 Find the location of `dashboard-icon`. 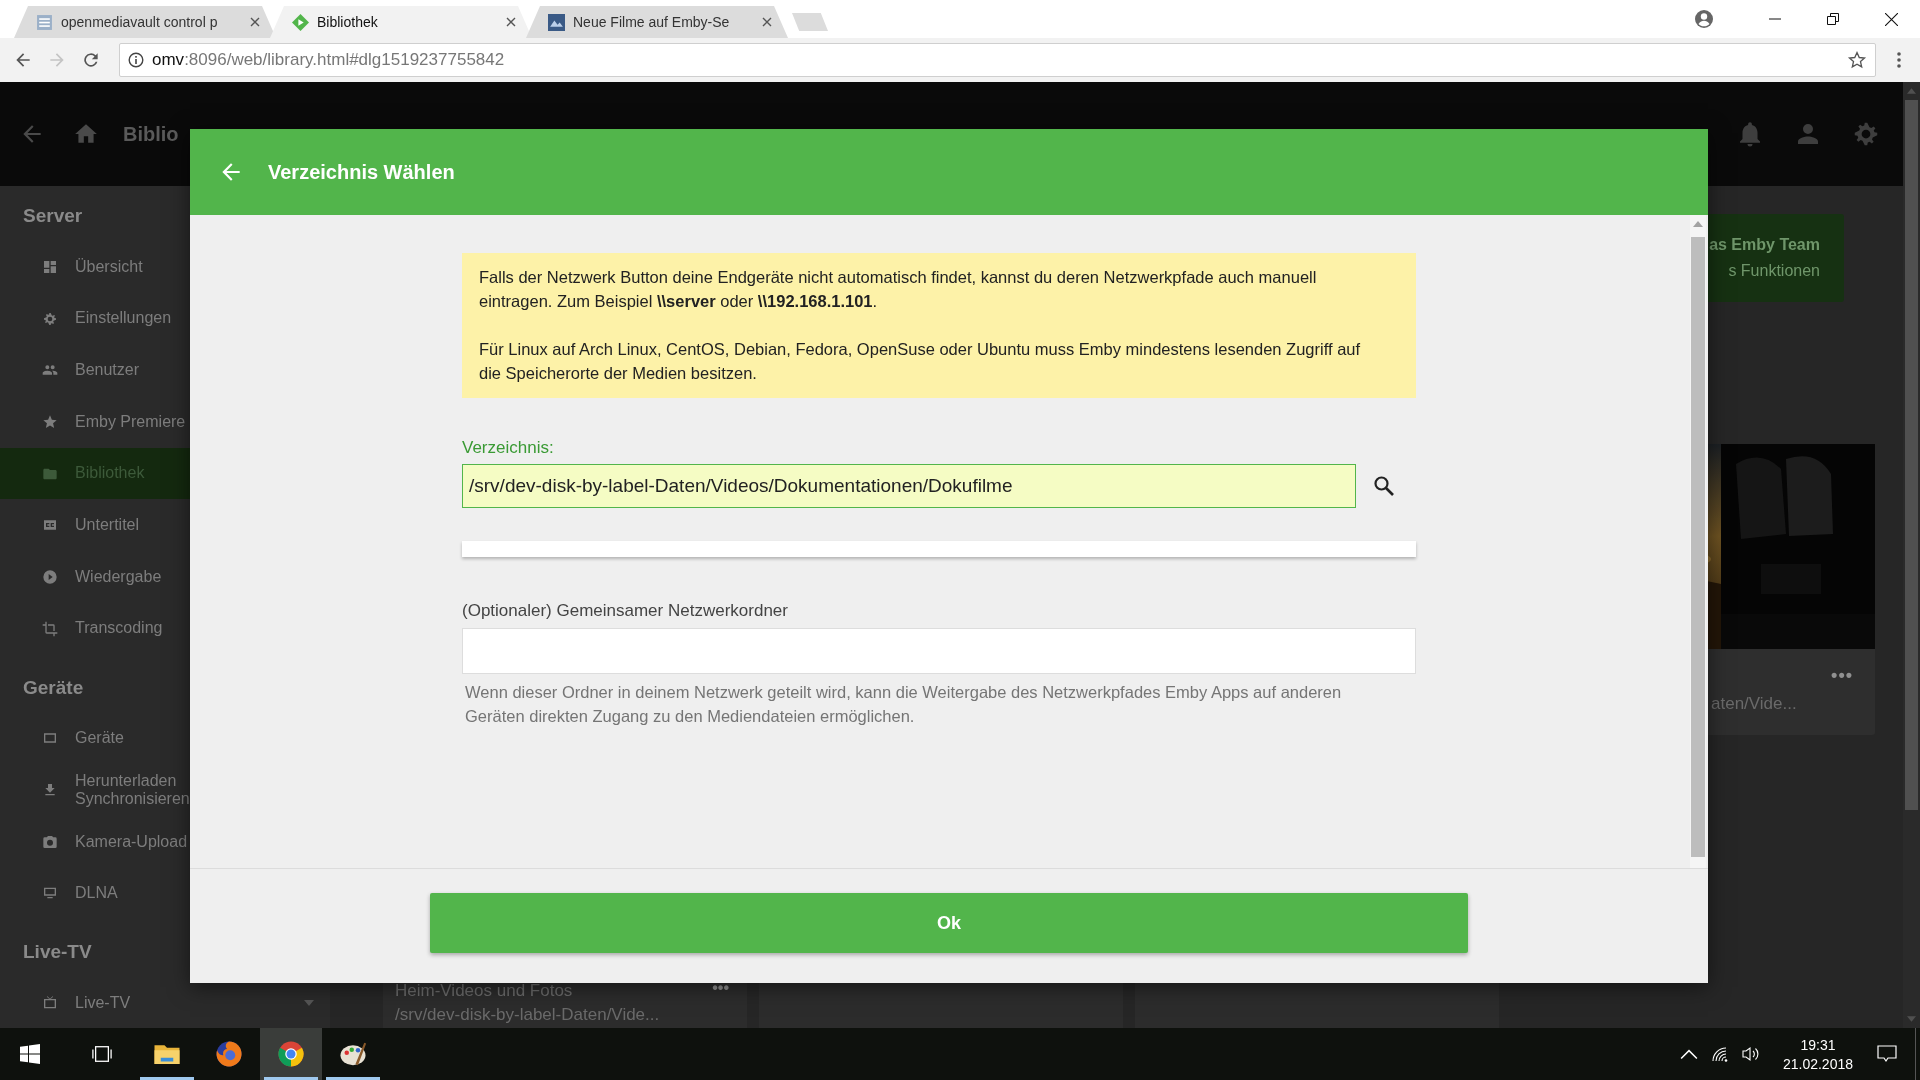

dashboard-icon is located at coordinates (50, 266).